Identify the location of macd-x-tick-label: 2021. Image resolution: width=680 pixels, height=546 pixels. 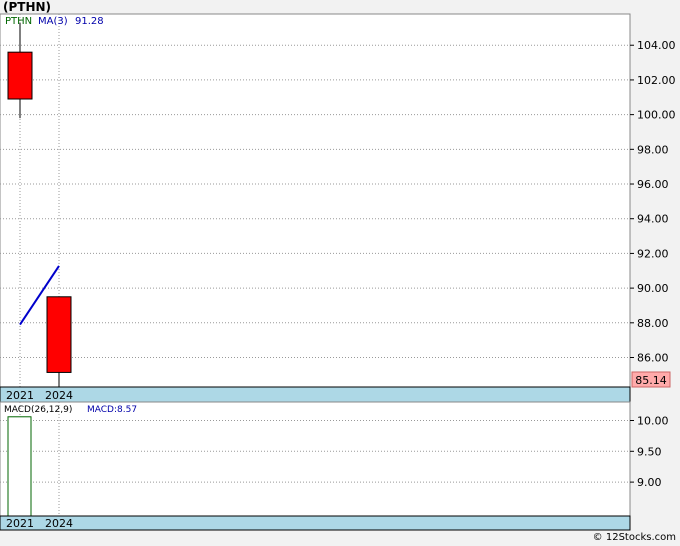
(20, 523).